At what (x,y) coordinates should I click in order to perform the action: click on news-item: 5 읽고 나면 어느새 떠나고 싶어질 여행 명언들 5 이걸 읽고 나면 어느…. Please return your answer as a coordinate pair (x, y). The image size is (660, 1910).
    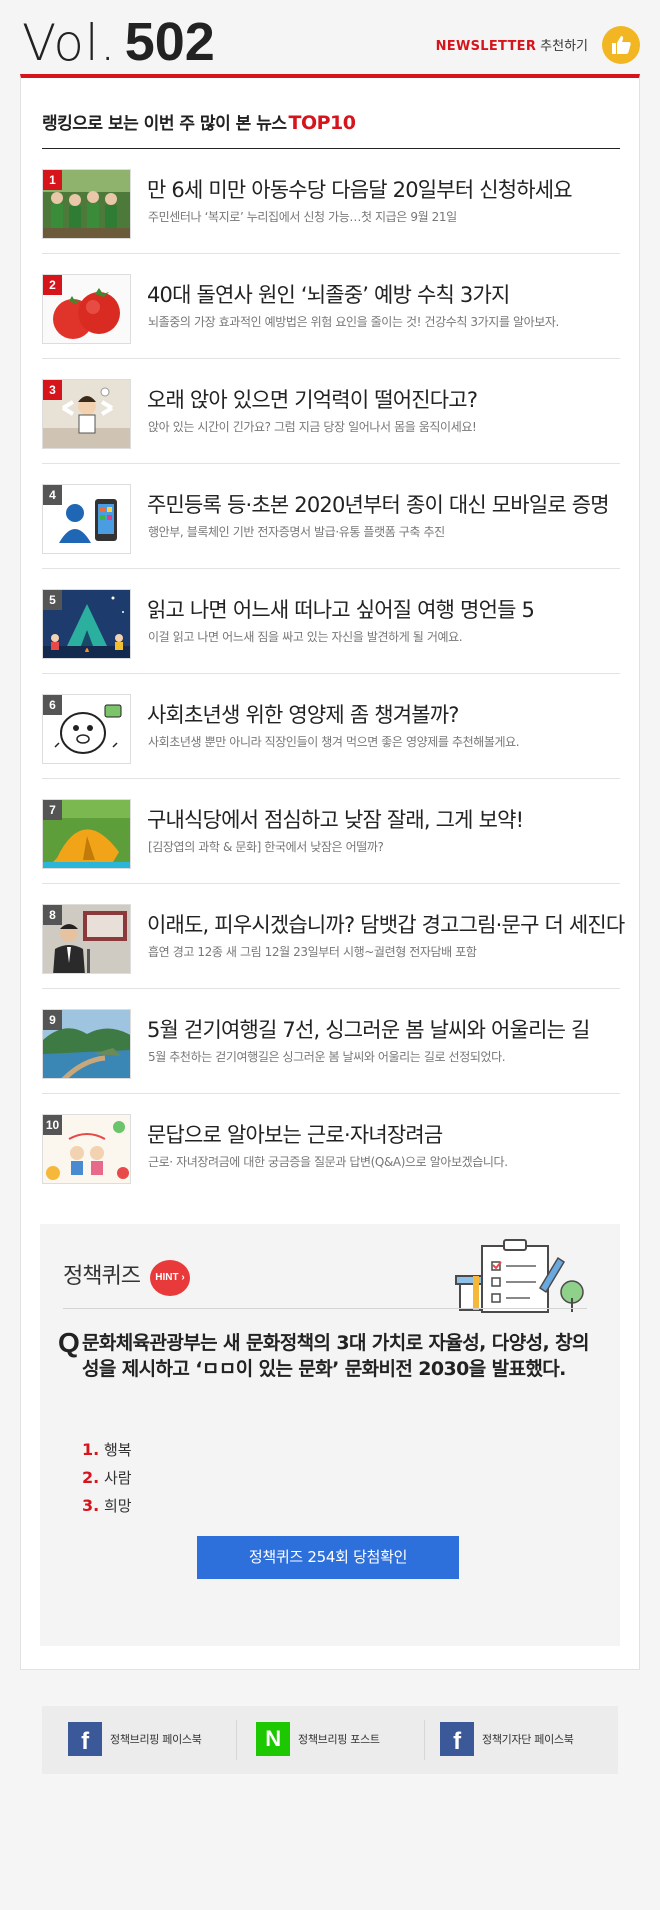
    Looking at the image, I should click on (331, 621).